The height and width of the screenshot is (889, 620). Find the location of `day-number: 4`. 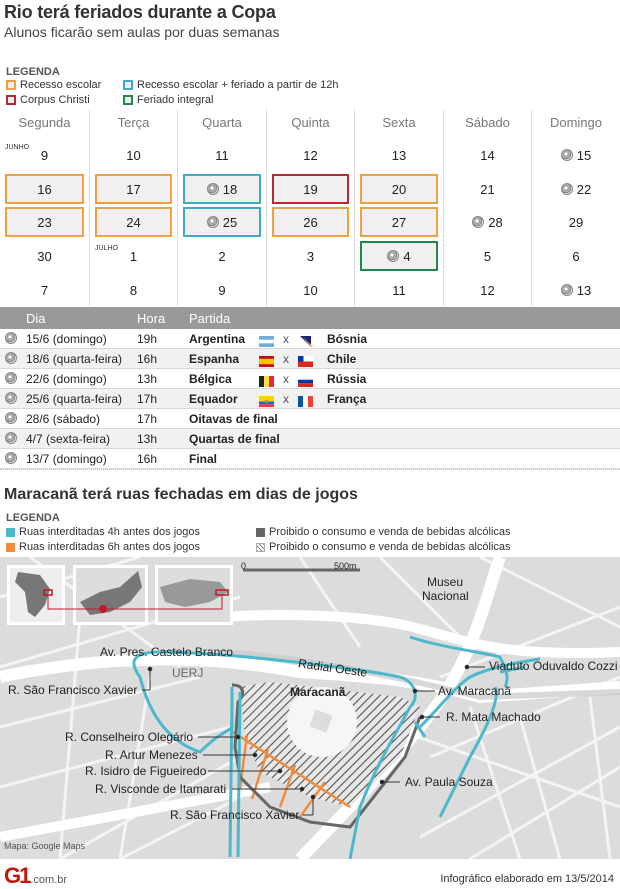

day-number: 4 is located at coordinates (407, 256).